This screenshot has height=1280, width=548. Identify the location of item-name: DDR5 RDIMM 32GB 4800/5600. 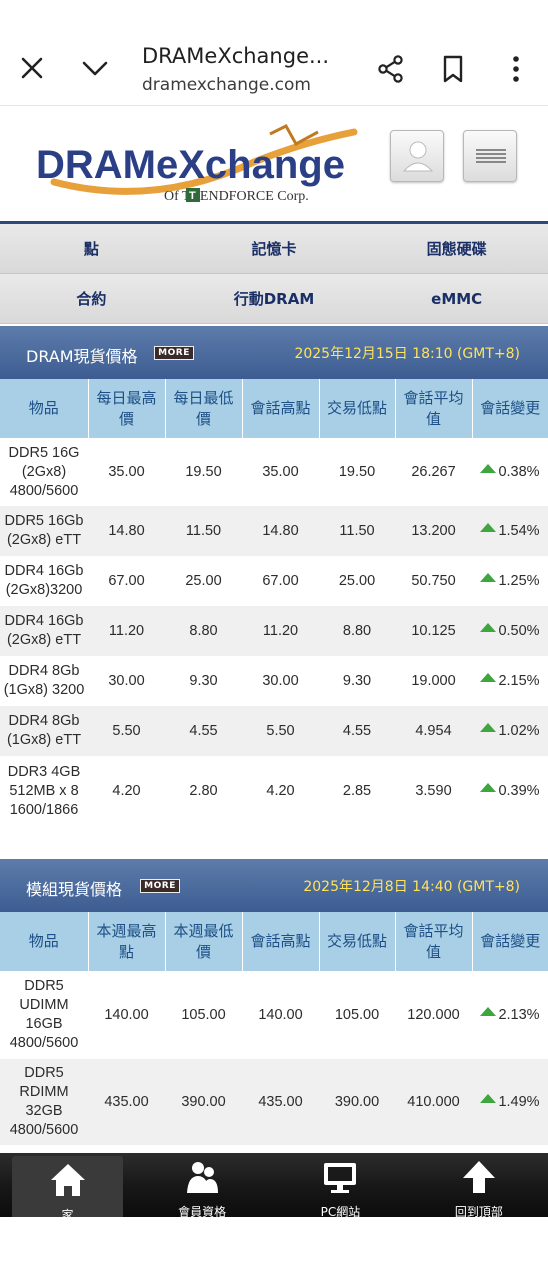
(44, 1102).